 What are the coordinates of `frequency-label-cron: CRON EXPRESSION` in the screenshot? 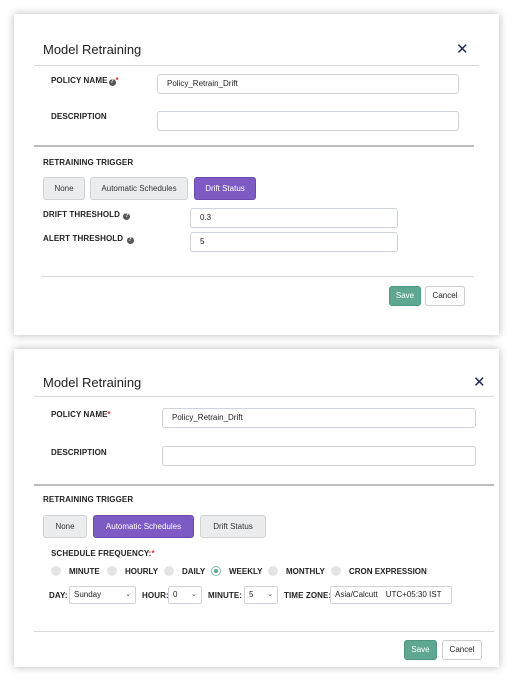 It's located at (388, 571).